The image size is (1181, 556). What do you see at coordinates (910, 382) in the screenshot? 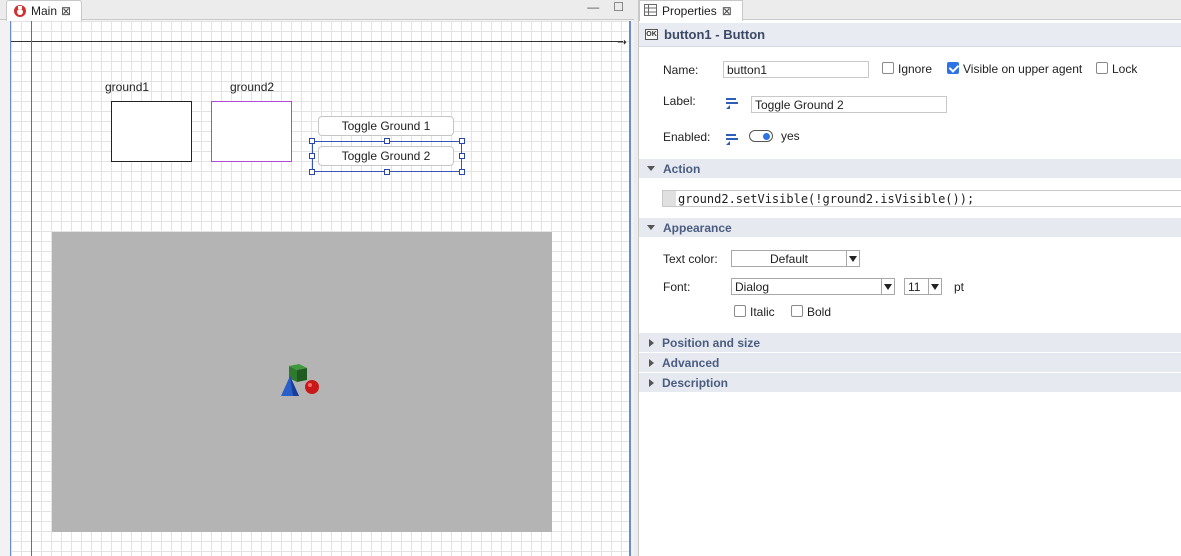
I see `section-description: Description` at bounding box center [910, 382].